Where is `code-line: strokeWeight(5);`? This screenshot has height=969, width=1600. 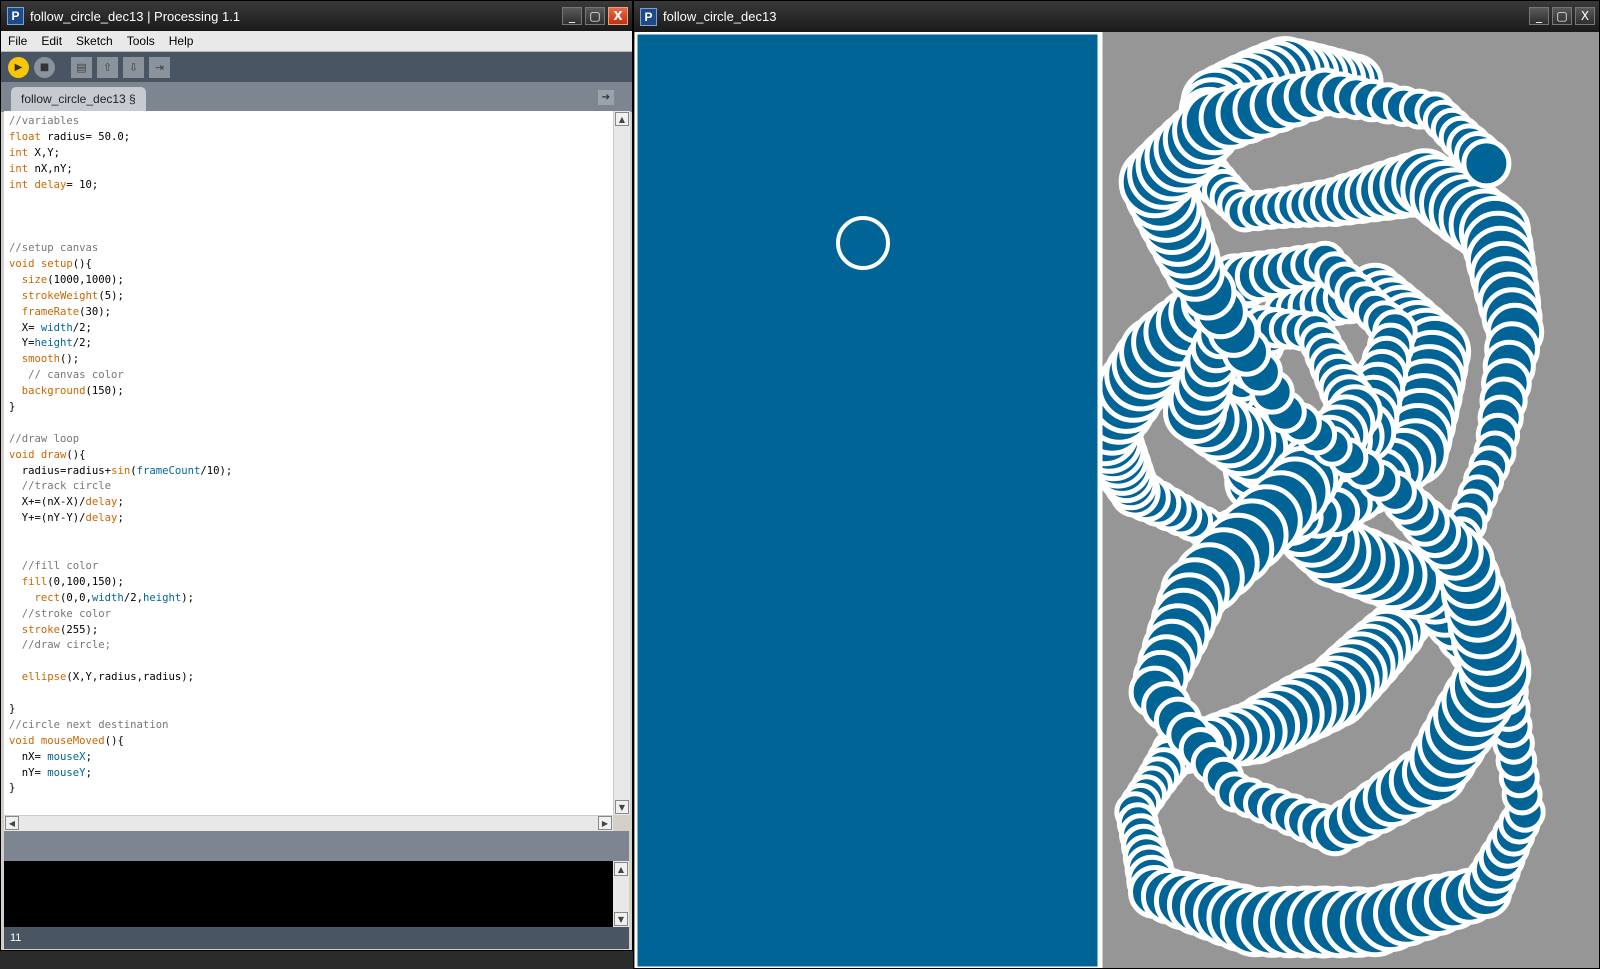 code-line: strokeWeight(5); is located at coordinates (311, 297).